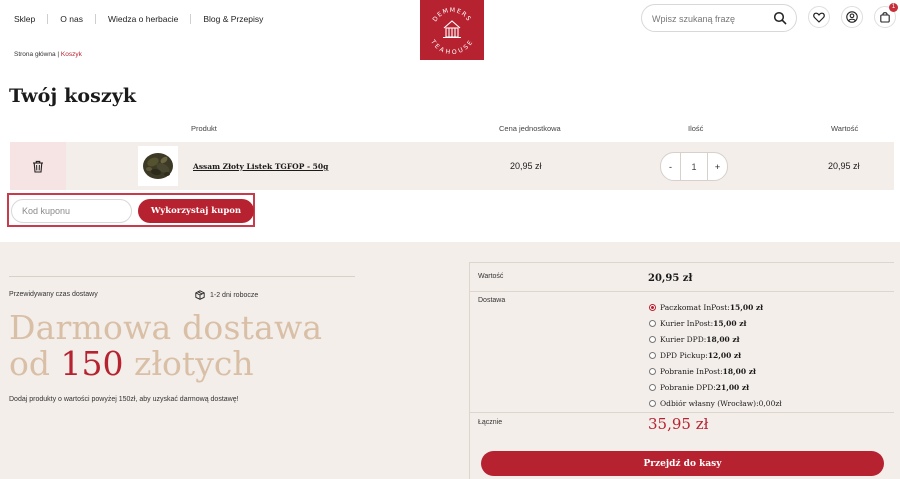 This screenshot has width=900, height=479. Describe the element at coordinates (780, 18) in the screenshot. I see `search-icon` at that location.